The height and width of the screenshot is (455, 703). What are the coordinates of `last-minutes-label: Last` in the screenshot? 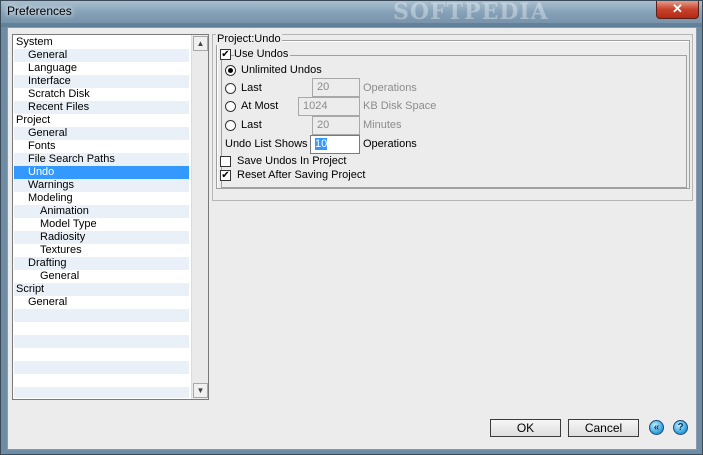 It's located at (251, 125).